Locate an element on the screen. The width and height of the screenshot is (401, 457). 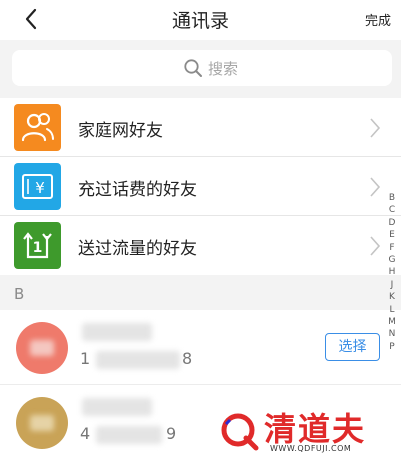
section-letter: B is located at coordinates (19, 294).